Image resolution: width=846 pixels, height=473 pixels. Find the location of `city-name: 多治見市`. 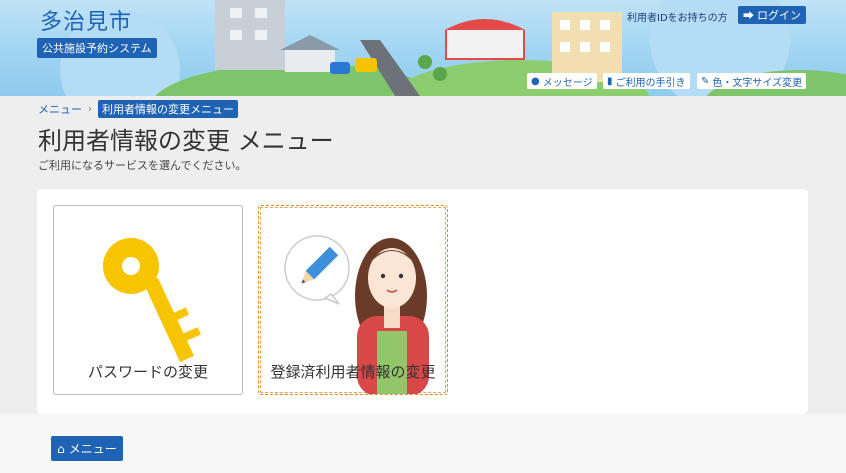

city-name: 多治見市 is located at coordinates (86, 22).